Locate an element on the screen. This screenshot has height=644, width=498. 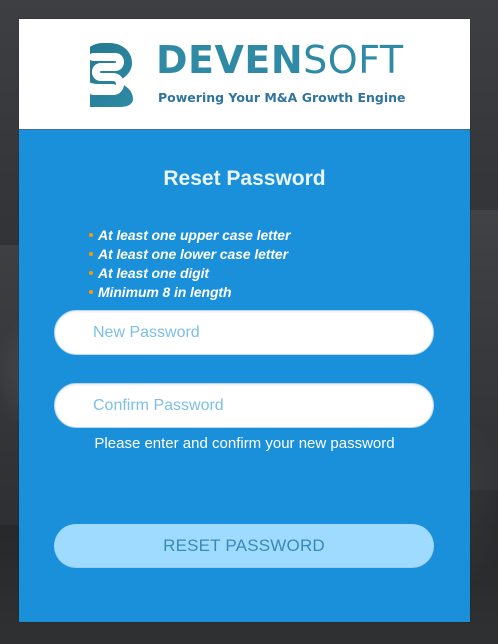
requirement-text: At least one digit is located at coordinates (153, 272).